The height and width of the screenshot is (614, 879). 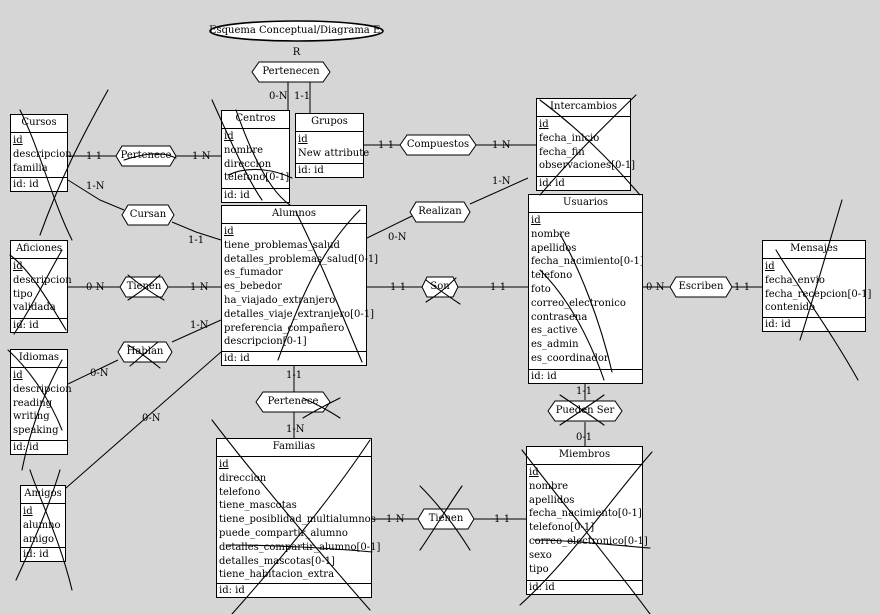 I want to click on relationship-cursan: Cursan, so click(x=148, y=215).